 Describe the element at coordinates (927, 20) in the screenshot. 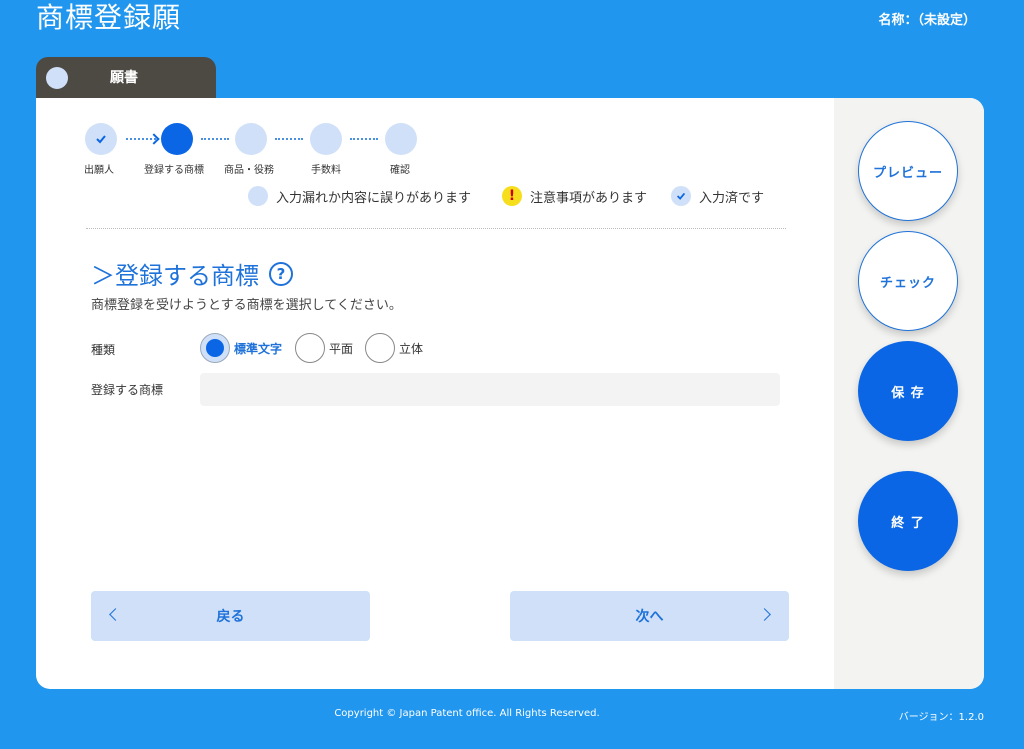

I see `document-name-label: 名称：（未設定）` at that location.